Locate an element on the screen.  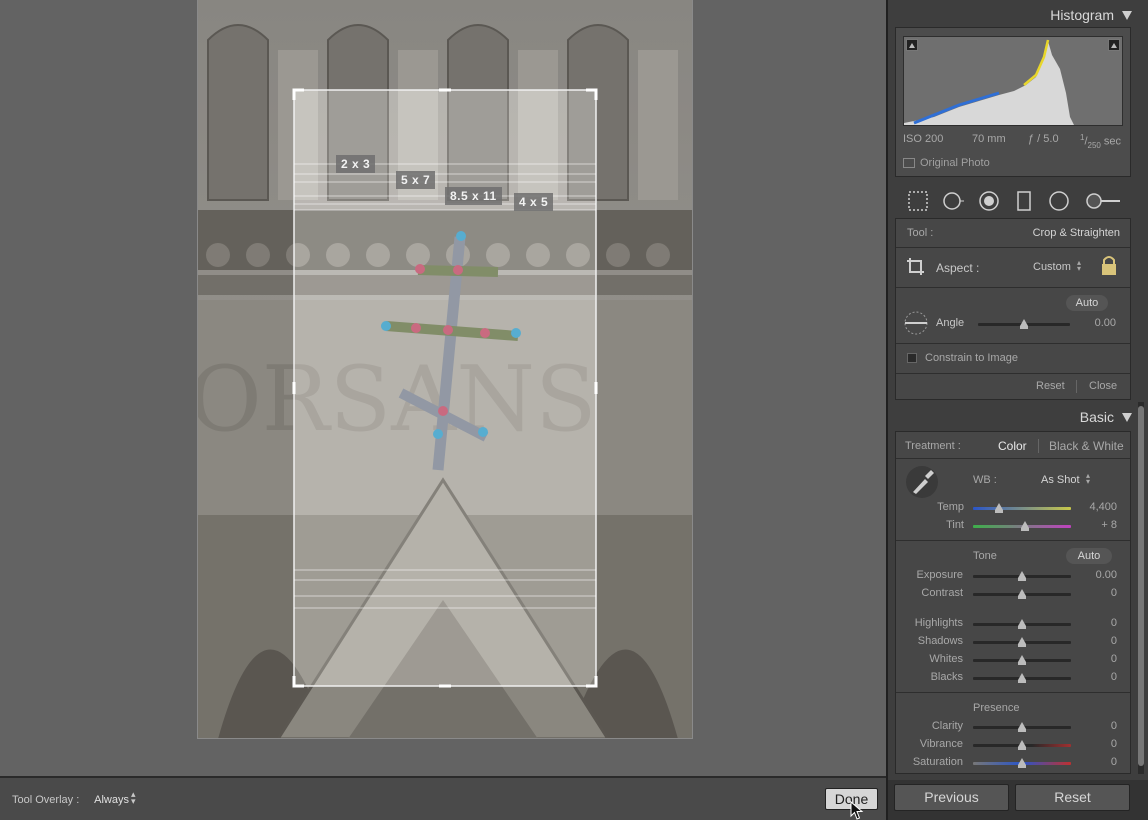
panel-bottom-bar: Previous Reset is located at coordinates (1018, 800).